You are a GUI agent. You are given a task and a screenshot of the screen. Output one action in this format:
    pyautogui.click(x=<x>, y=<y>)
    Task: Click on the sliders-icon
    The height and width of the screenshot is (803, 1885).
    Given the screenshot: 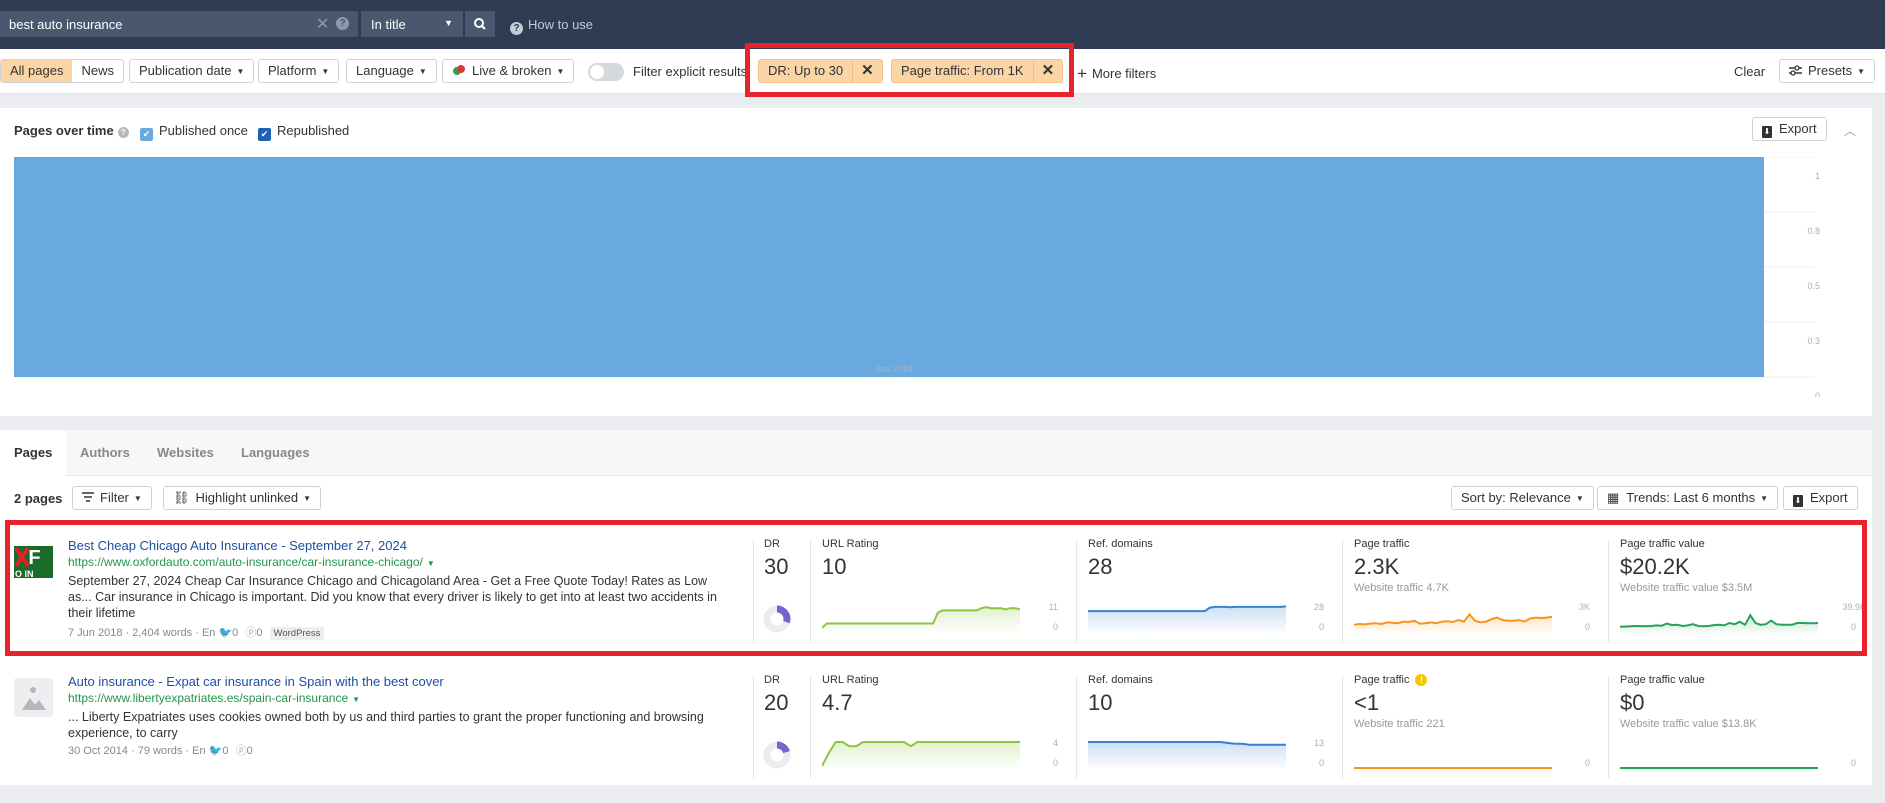 What is the action you would take?
    pyautogui.click(x=1795, y=70)
    